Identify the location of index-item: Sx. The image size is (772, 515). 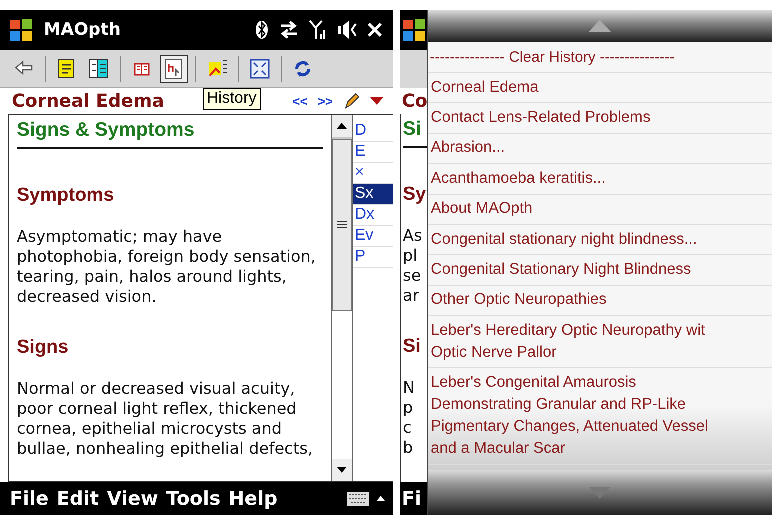
(373, 194).